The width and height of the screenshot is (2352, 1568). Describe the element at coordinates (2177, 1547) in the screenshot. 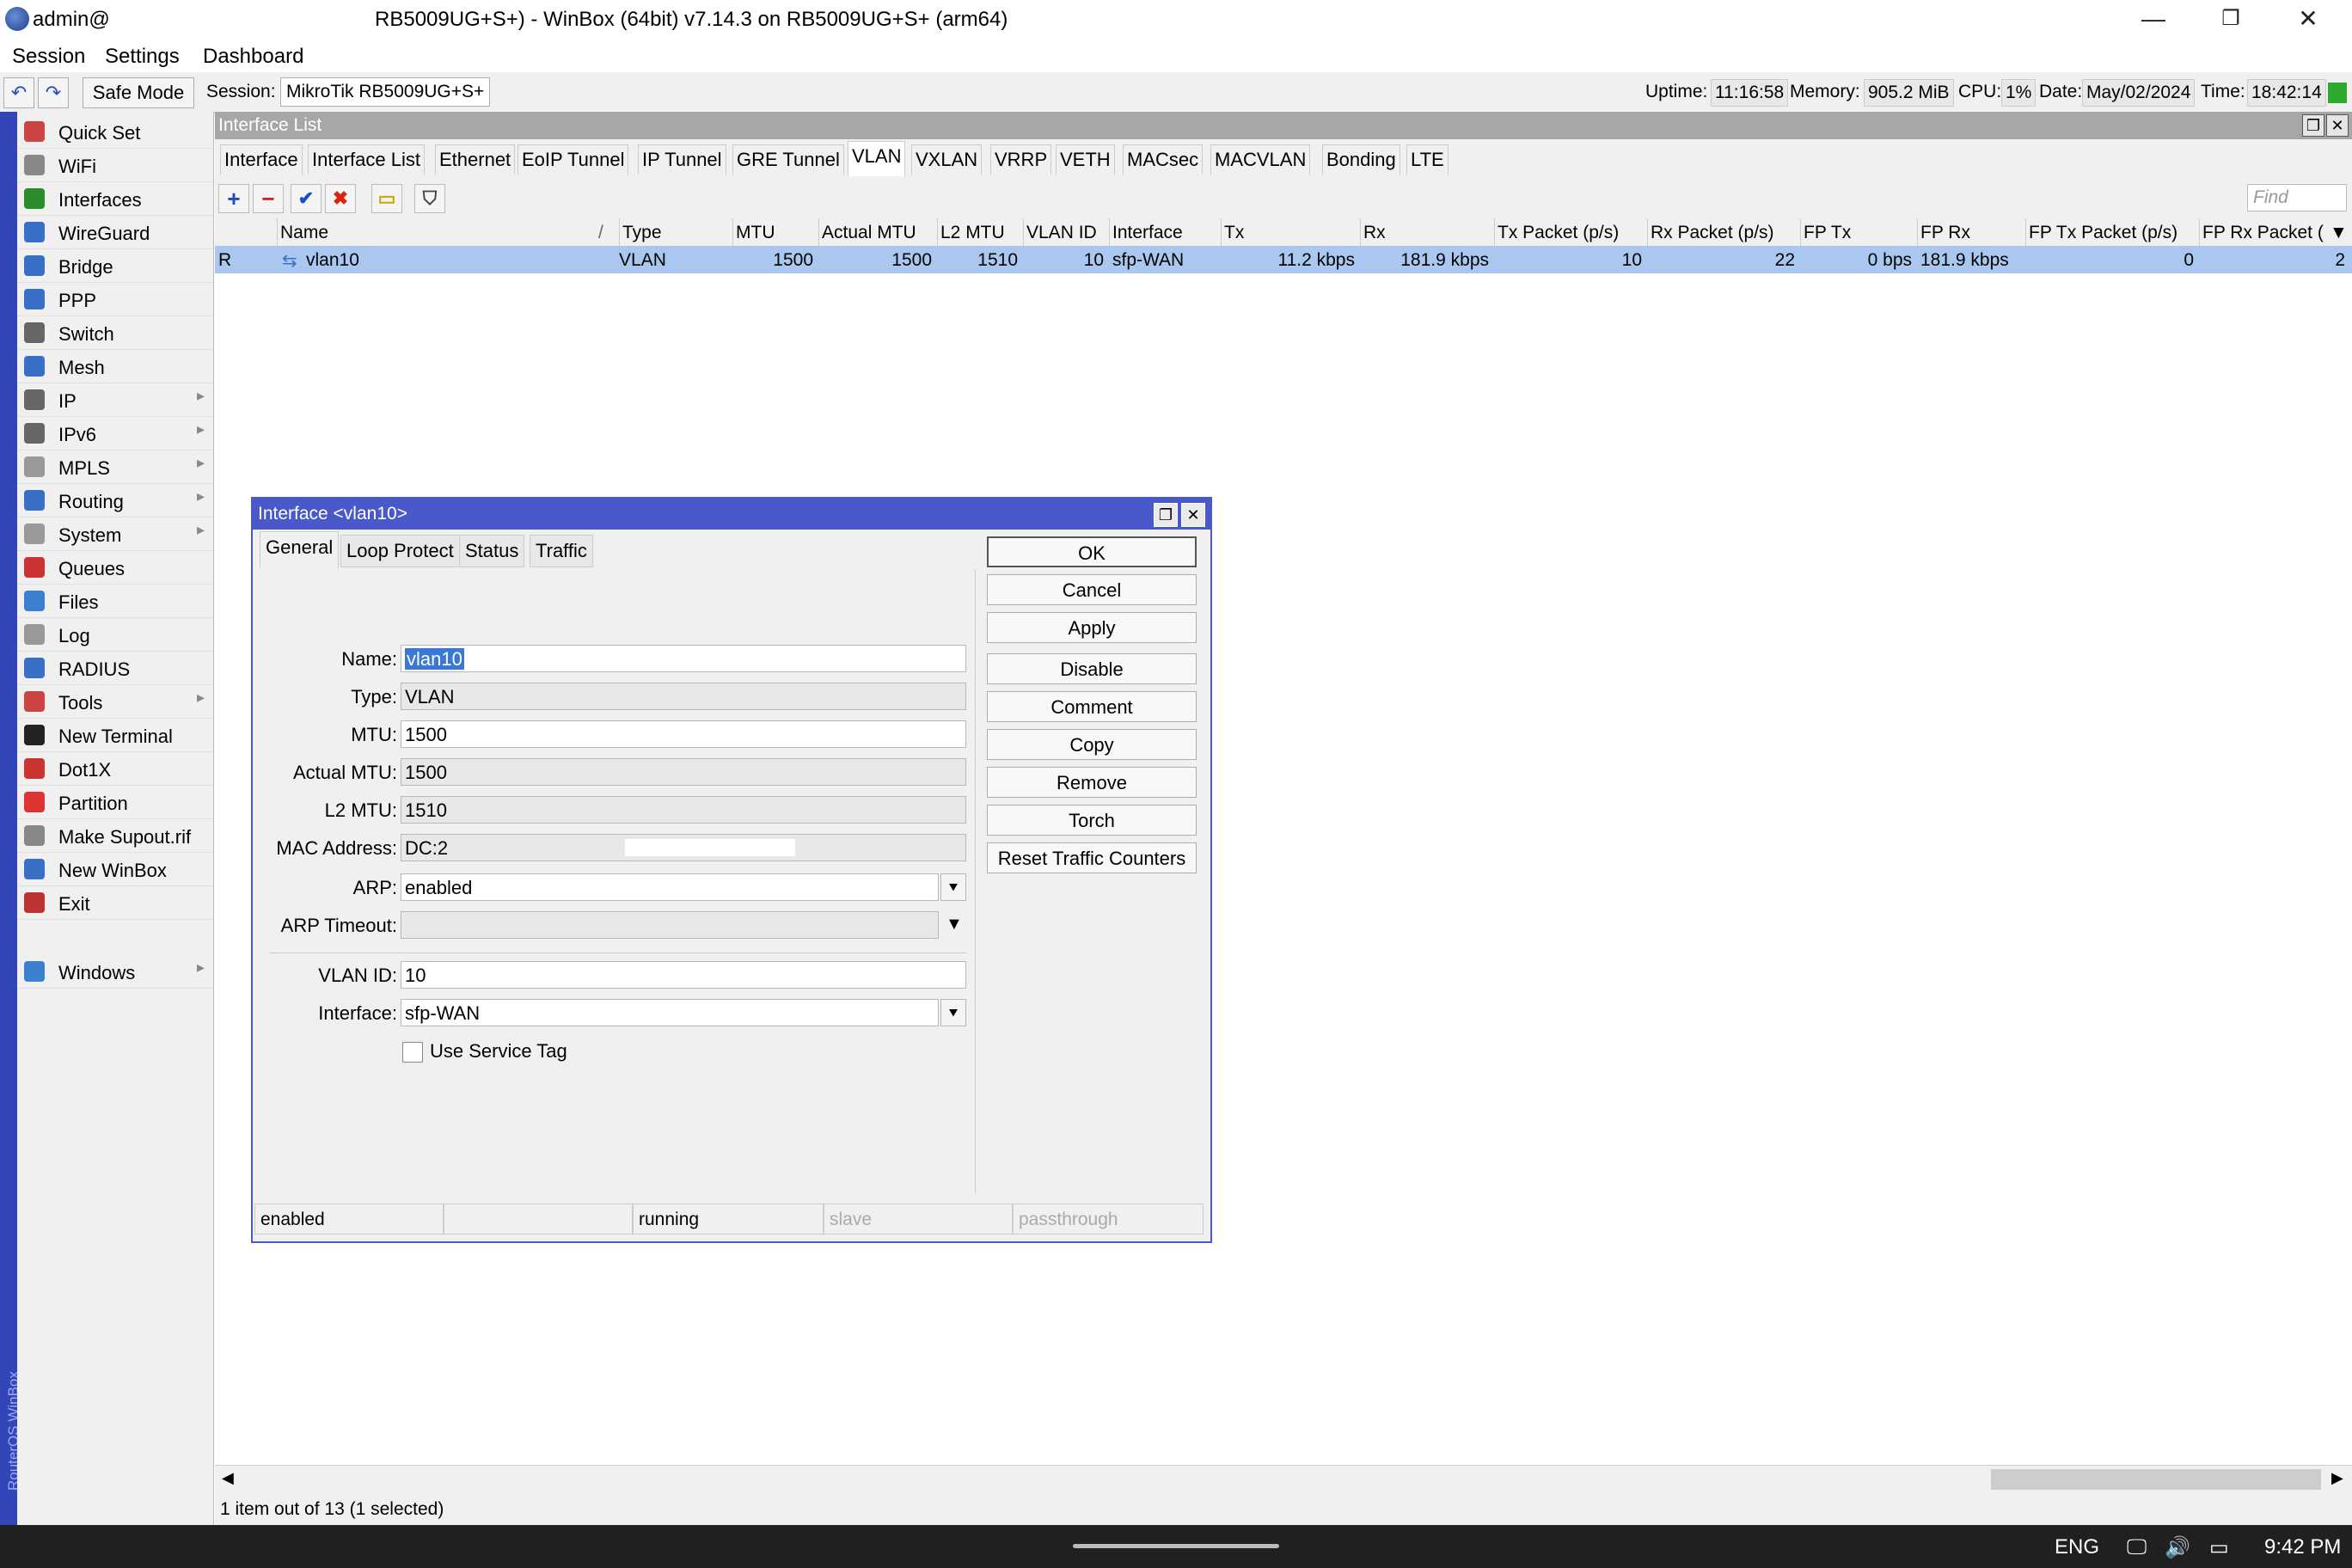

I see `volume-icon: 🔊` at that location.